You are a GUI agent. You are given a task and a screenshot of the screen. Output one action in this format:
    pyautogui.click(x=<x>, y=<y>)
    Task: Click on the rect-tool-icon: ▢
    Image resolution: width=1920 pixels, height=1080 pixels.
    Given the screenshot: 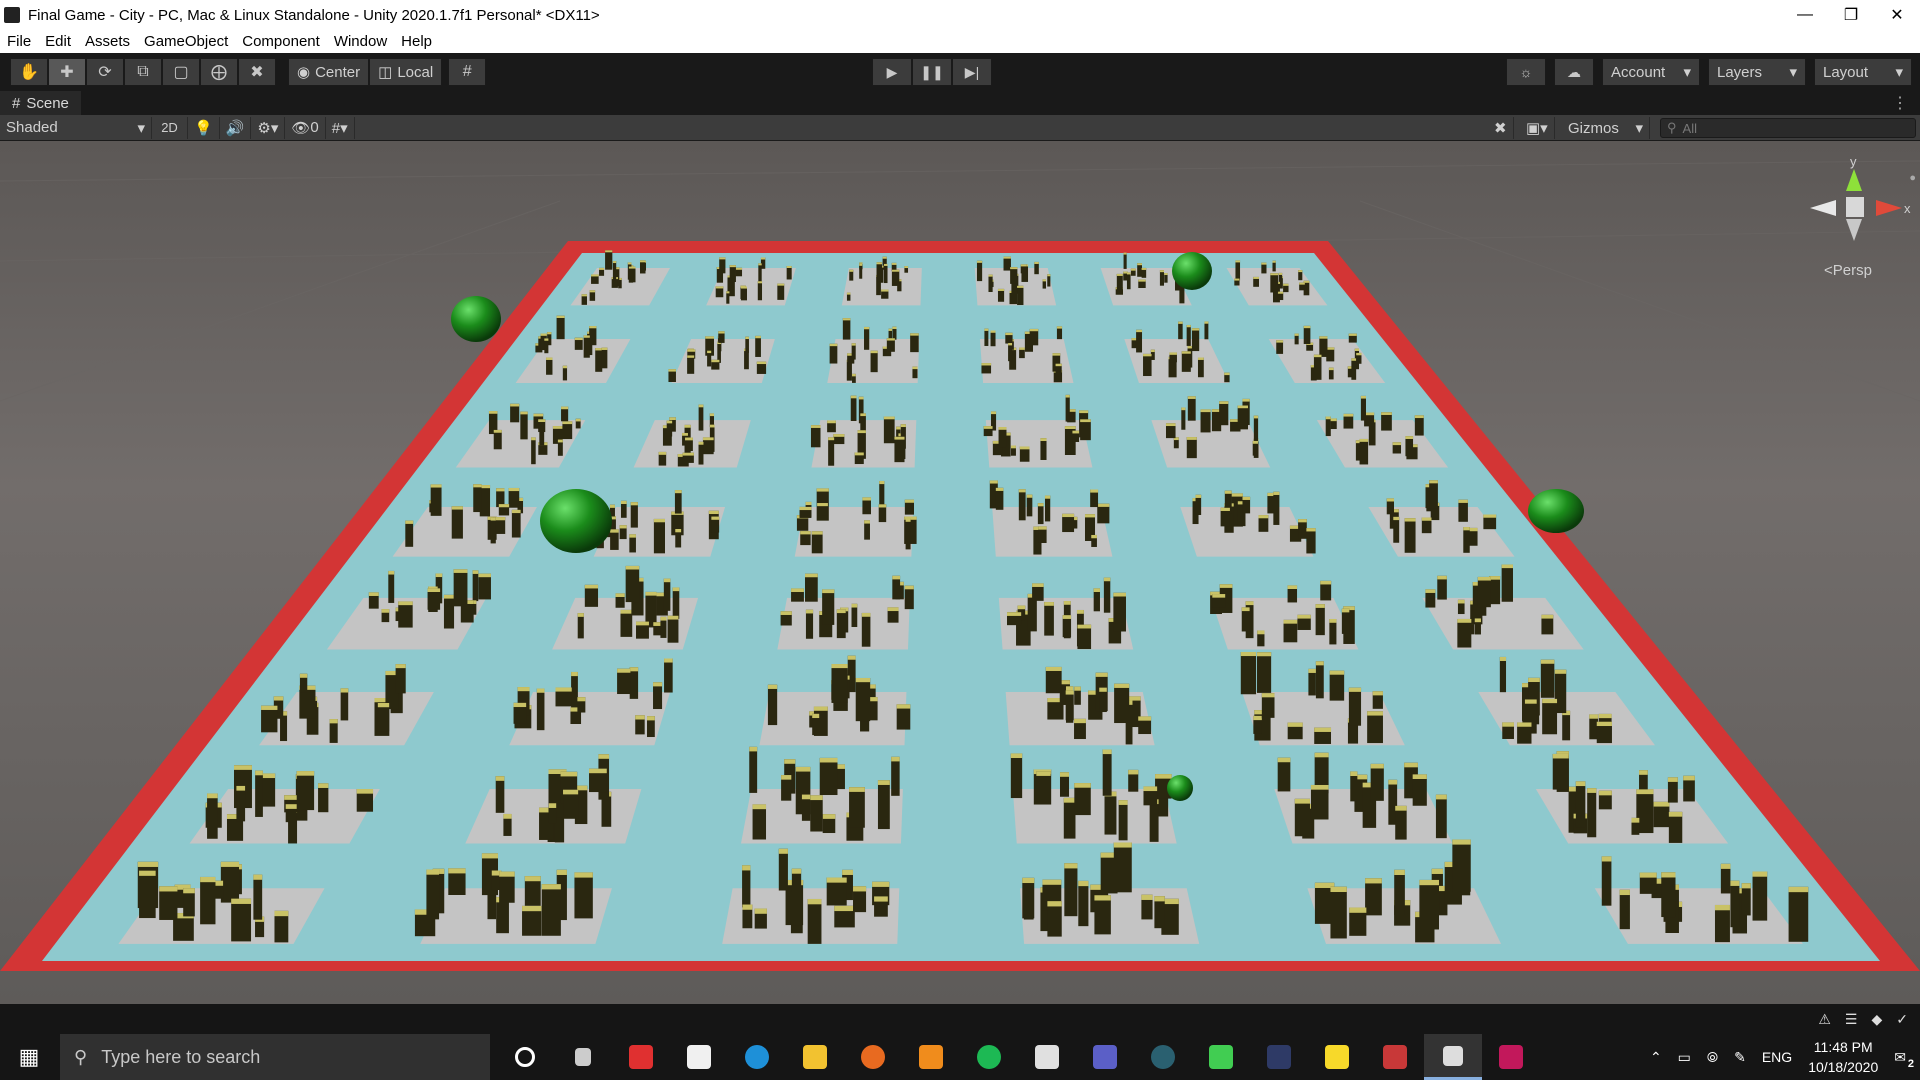 What is the action you would take?
    pyautogui.click(x=181, y=72)
    